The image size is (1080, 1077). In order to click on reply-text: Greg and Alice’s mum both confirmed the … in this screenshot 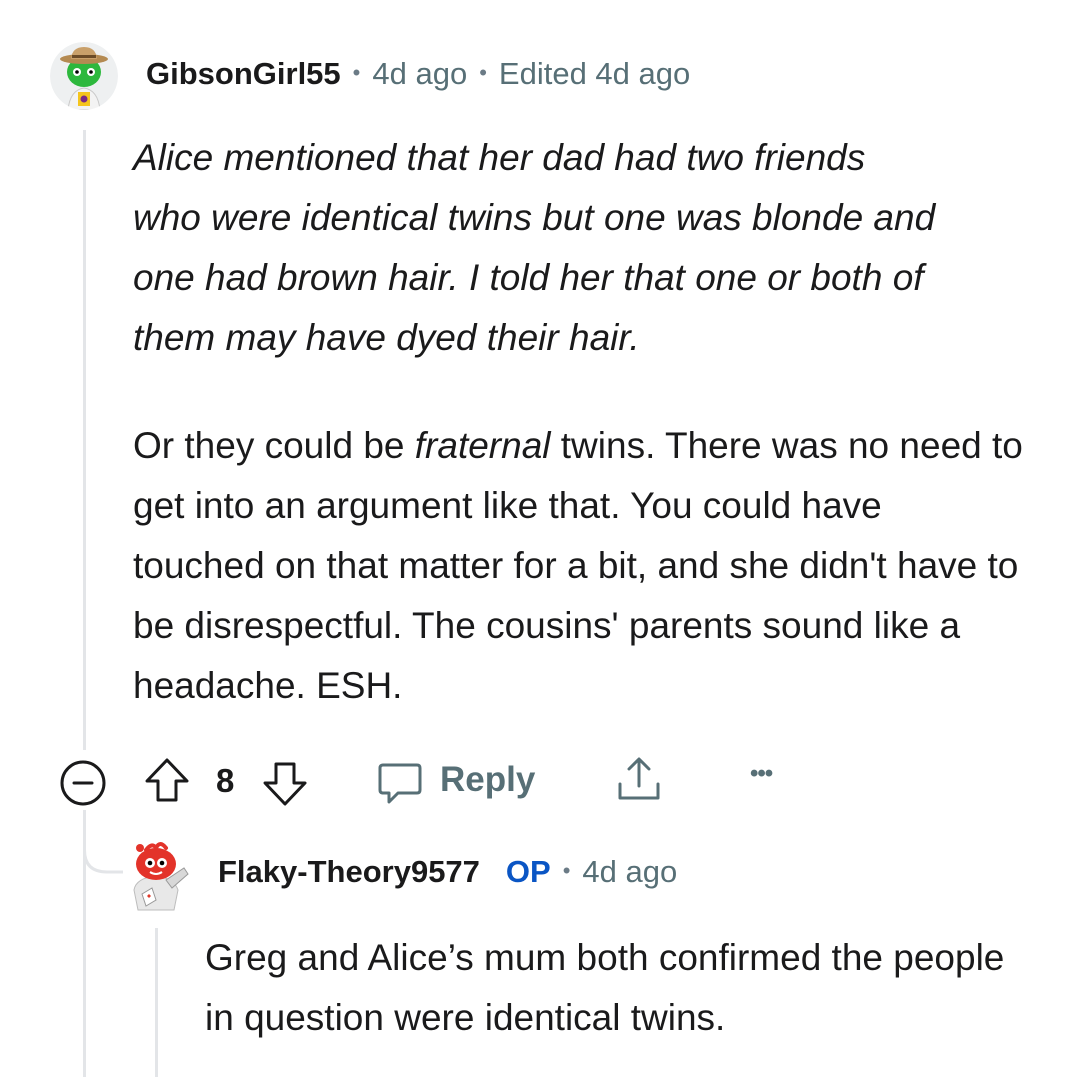, I will do `click(605, 987)`.